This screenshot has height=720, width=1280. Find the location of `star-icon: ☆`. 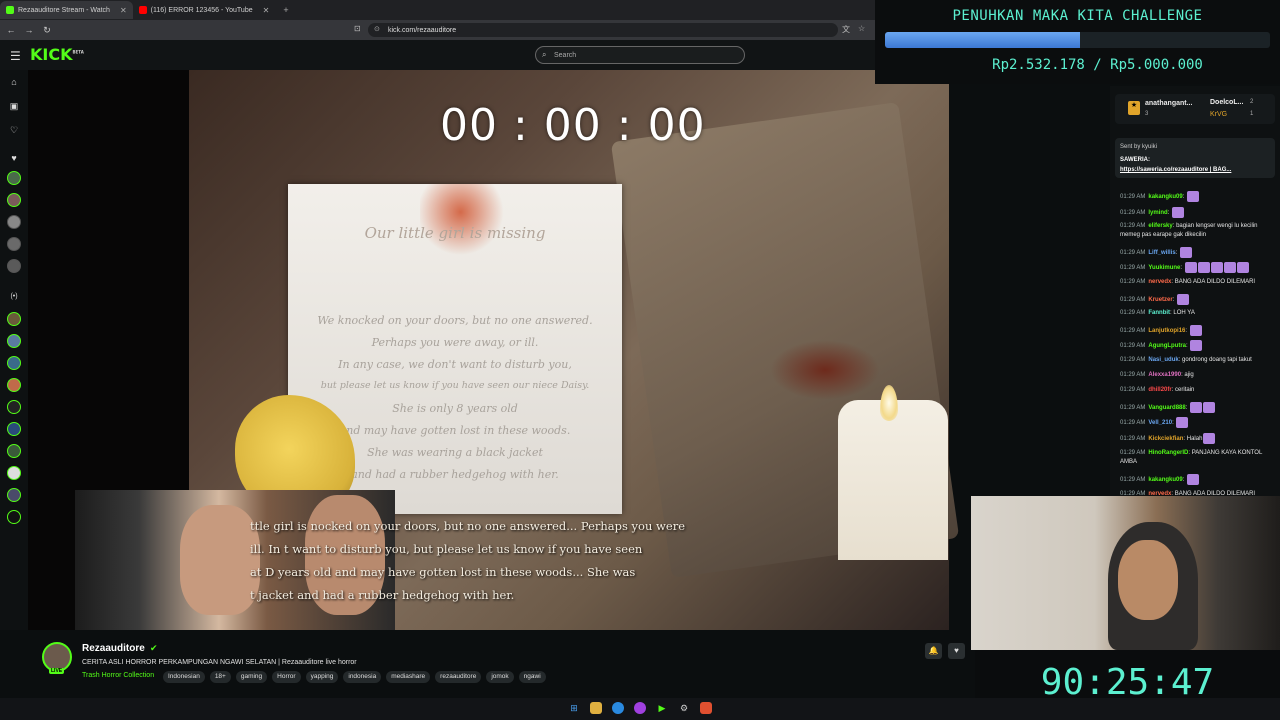

star-icon: ☆ is located at coordinates (861, 29).